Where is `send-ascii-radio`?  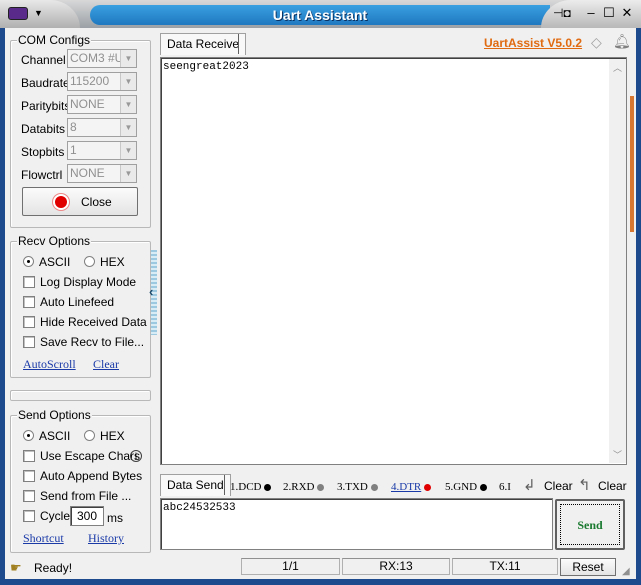 send-ascii-radio is located at coordinates (28, 435).